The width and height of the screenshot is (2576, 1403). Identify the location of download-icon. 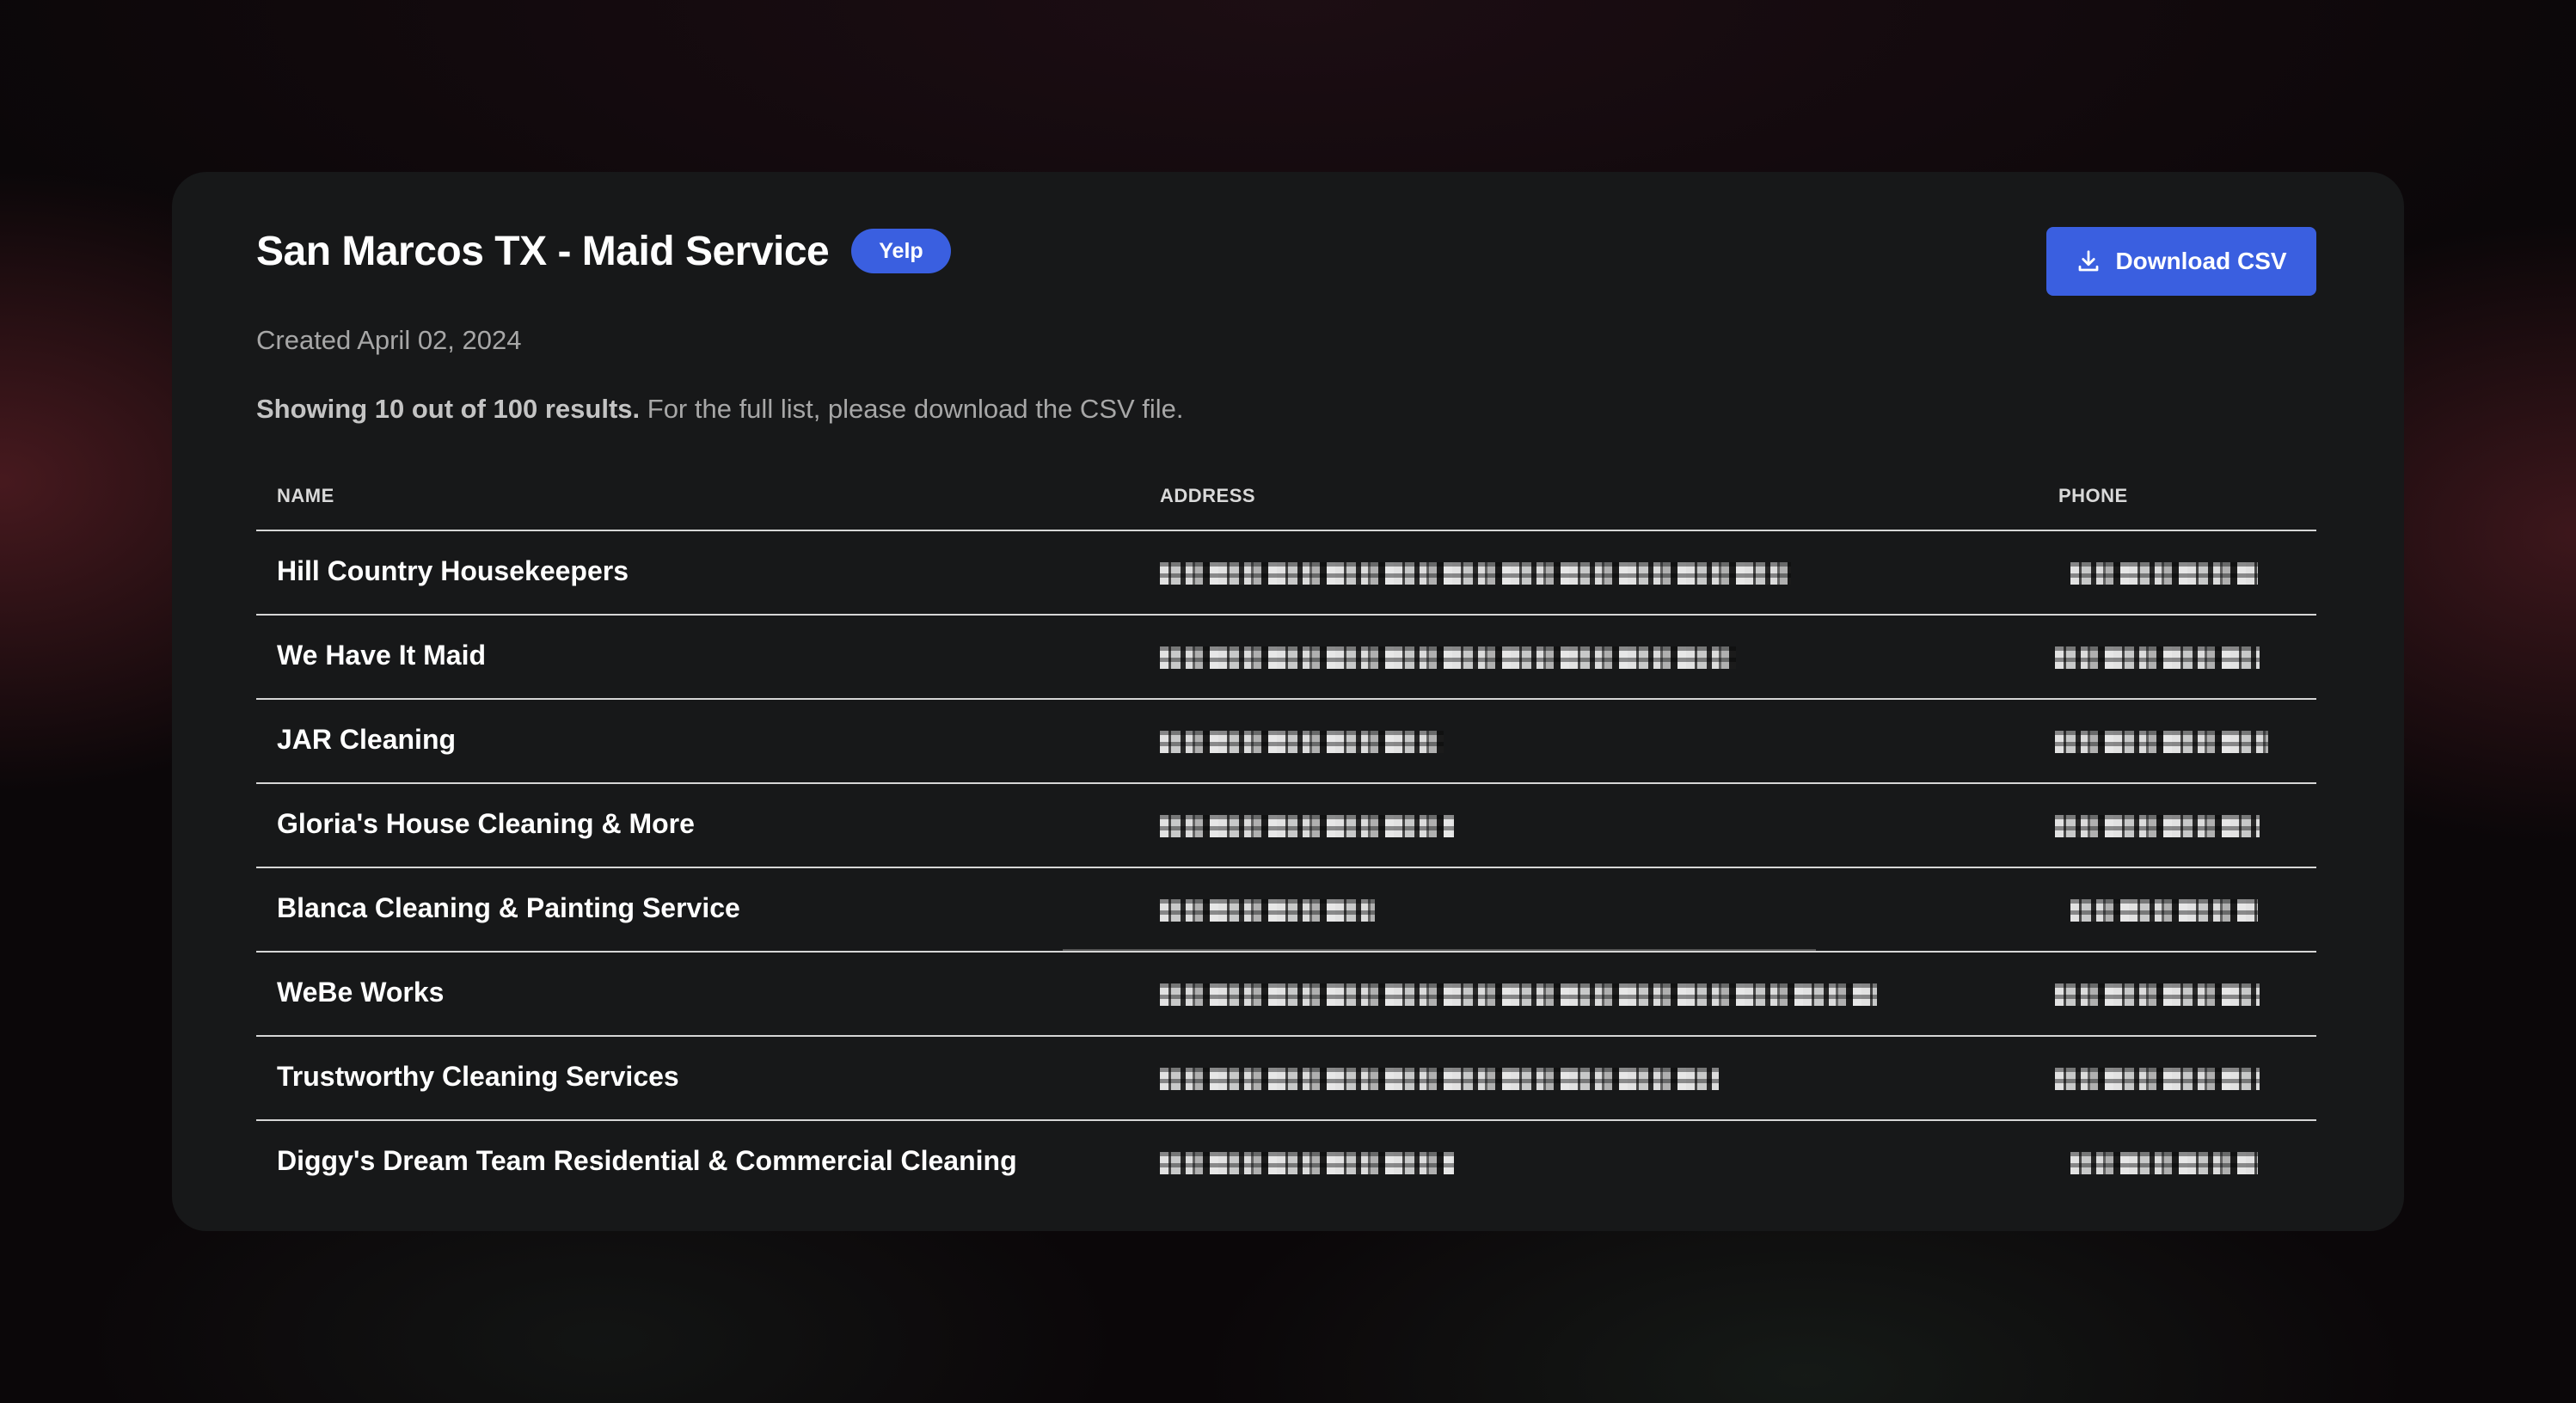
(2088, 261).